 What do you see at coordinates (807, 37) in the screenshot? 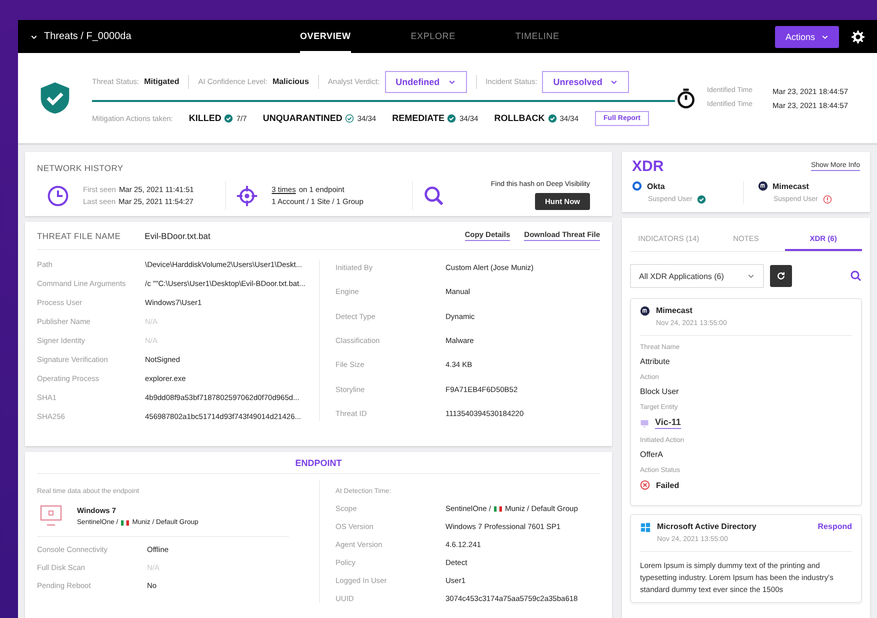
I see `actions-button: Actions` at bounding box center [807, 37].